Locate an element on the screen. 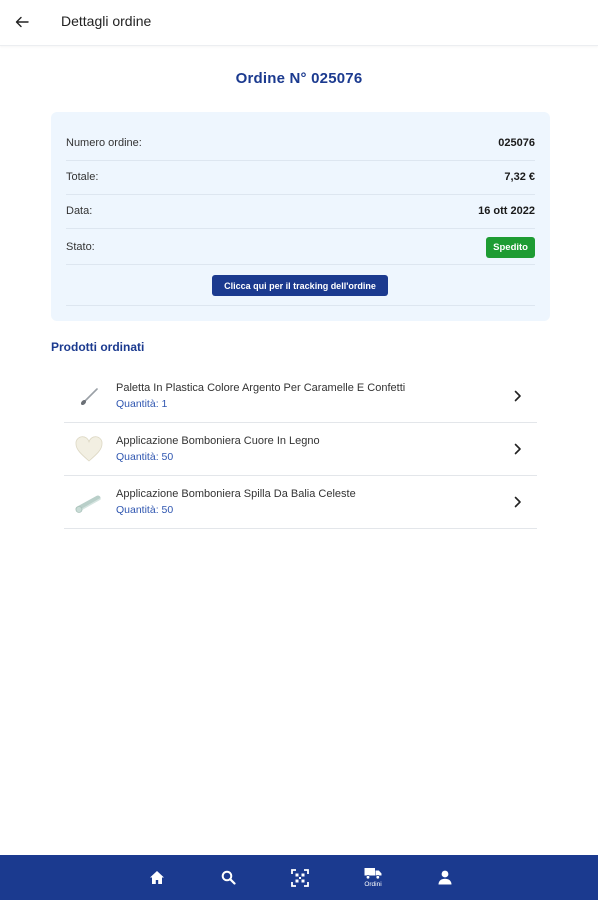 The width and height of the screenshot is (598, 900). date-value: 16 ott 2022 is located at coordinates (506, 211).